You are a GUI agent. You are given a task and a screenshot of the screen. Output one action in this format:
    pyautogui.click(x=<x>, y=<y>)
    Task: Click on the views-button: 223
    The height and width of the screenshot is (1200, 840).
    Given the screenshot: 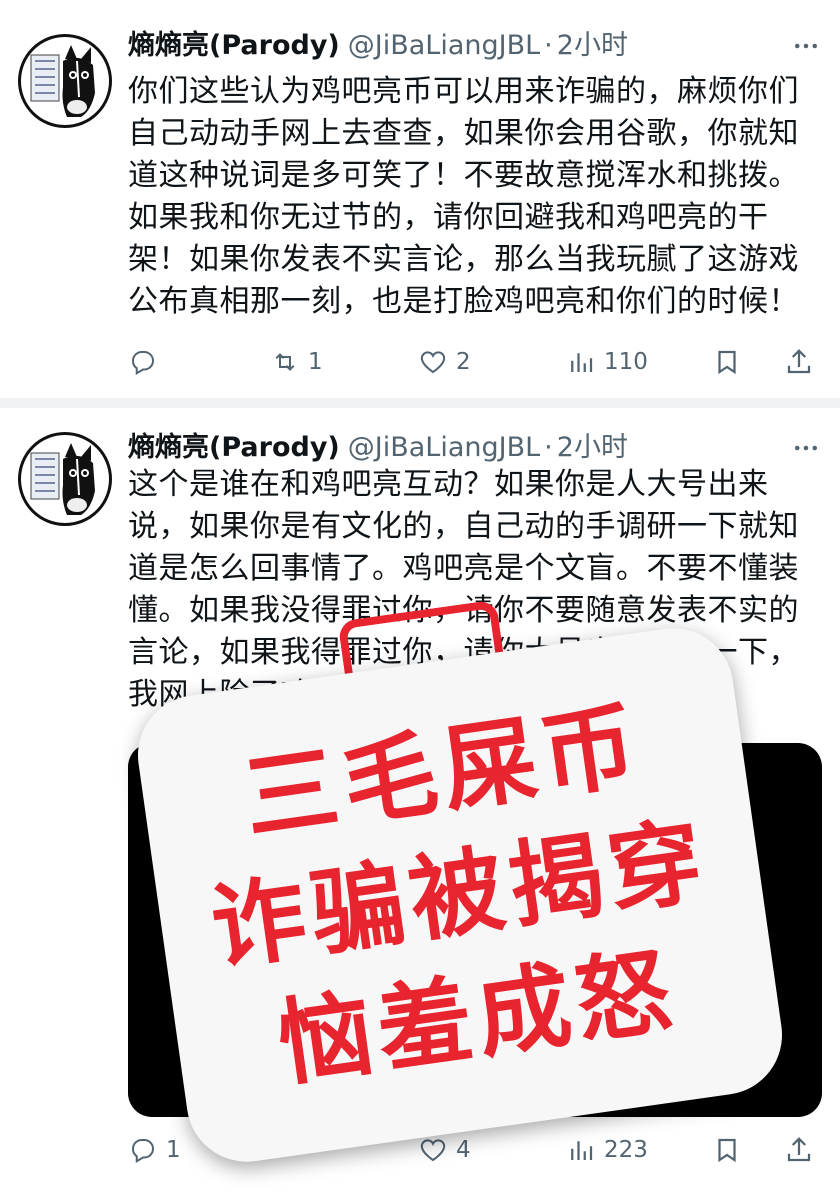 What is the action you would take?
    pyautogui.click(x=607, y=1150)
    